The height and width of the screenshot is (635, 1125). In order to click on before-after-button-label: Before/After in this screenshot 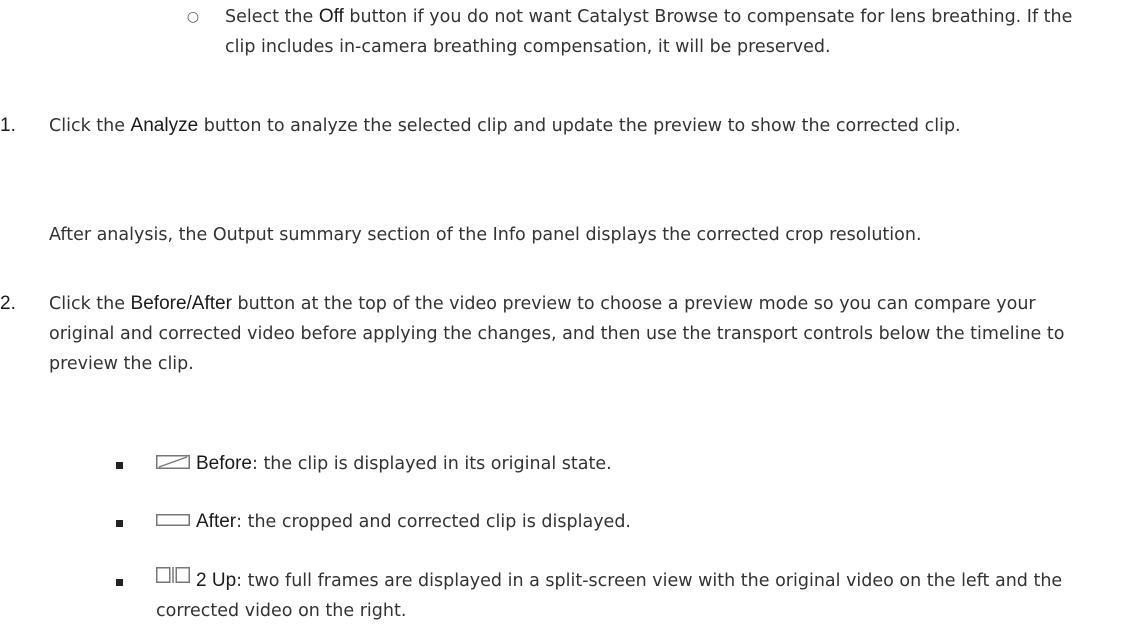, I will do `click(181, 303)`.